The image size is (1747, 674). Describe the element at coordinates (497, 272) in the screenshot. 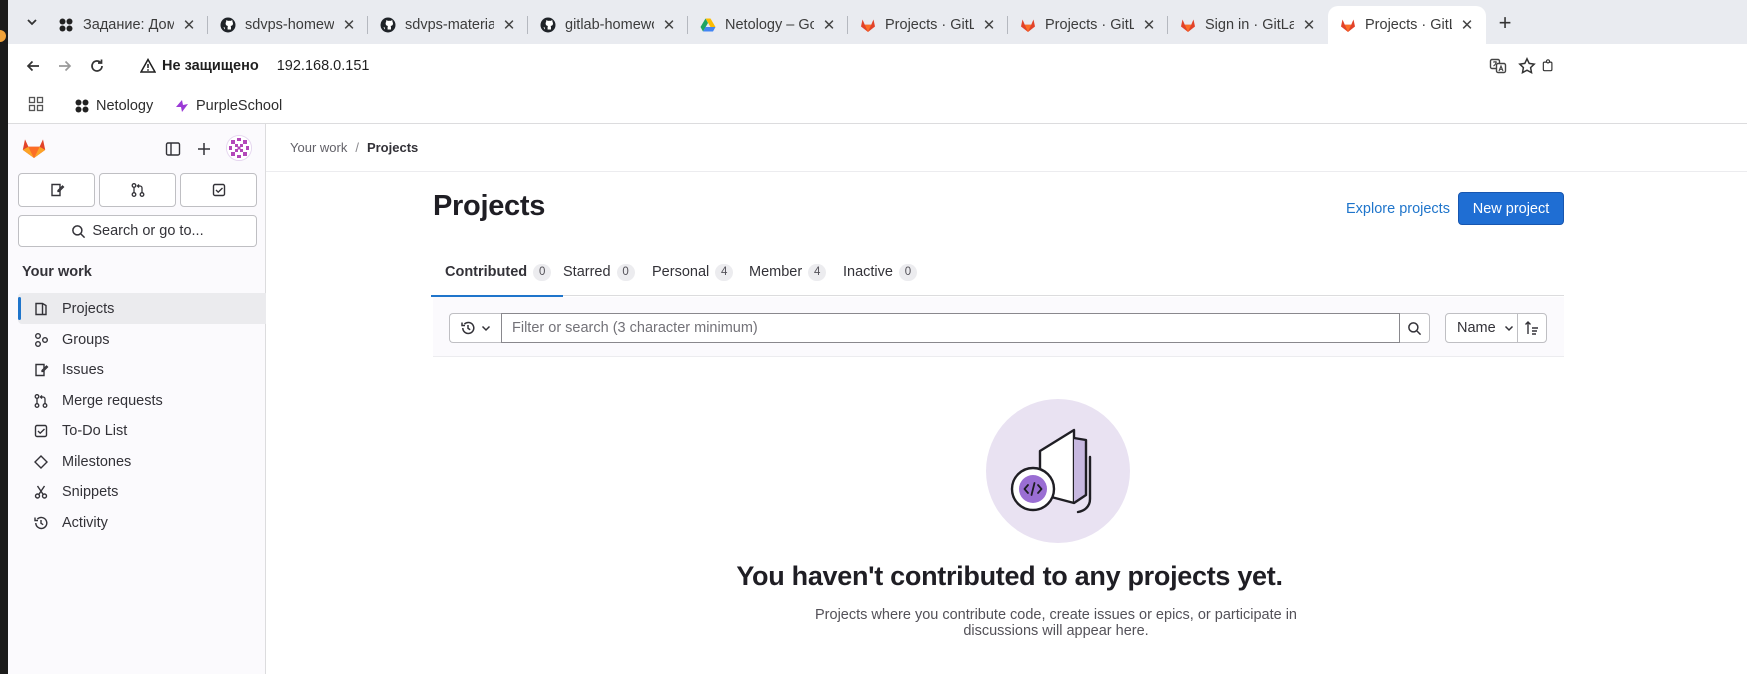

I see `tab-contributed: Contributed 0` at that location.